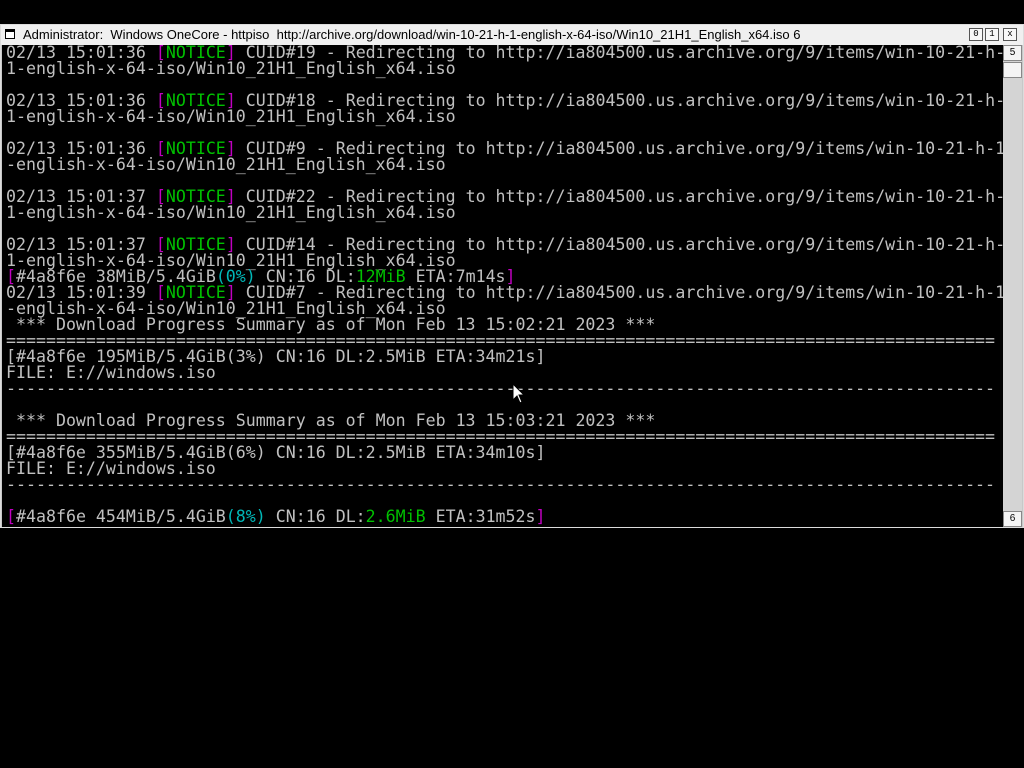  What do you see at coordinates (519, 393) in the screenshot?
I see `mouse-pointer-icon` at bounding box center [519, 393].